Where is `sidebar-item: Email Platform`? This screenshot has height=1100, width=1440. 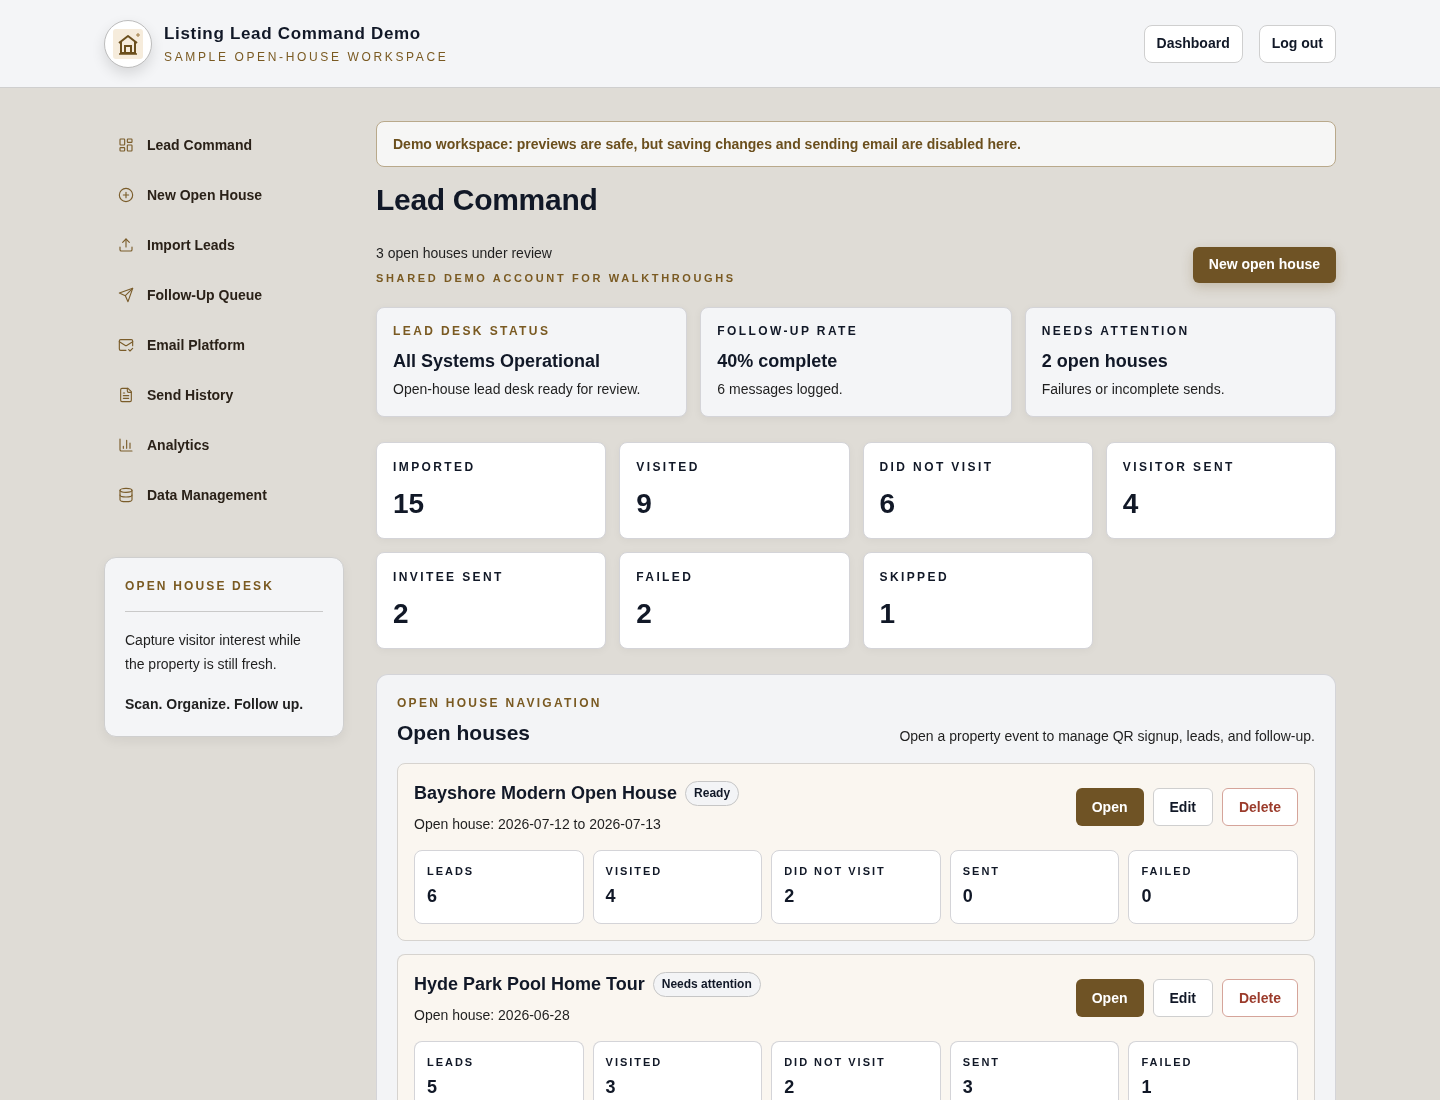 sidebar-item: Email Platform is located at coordinates (224, 345).